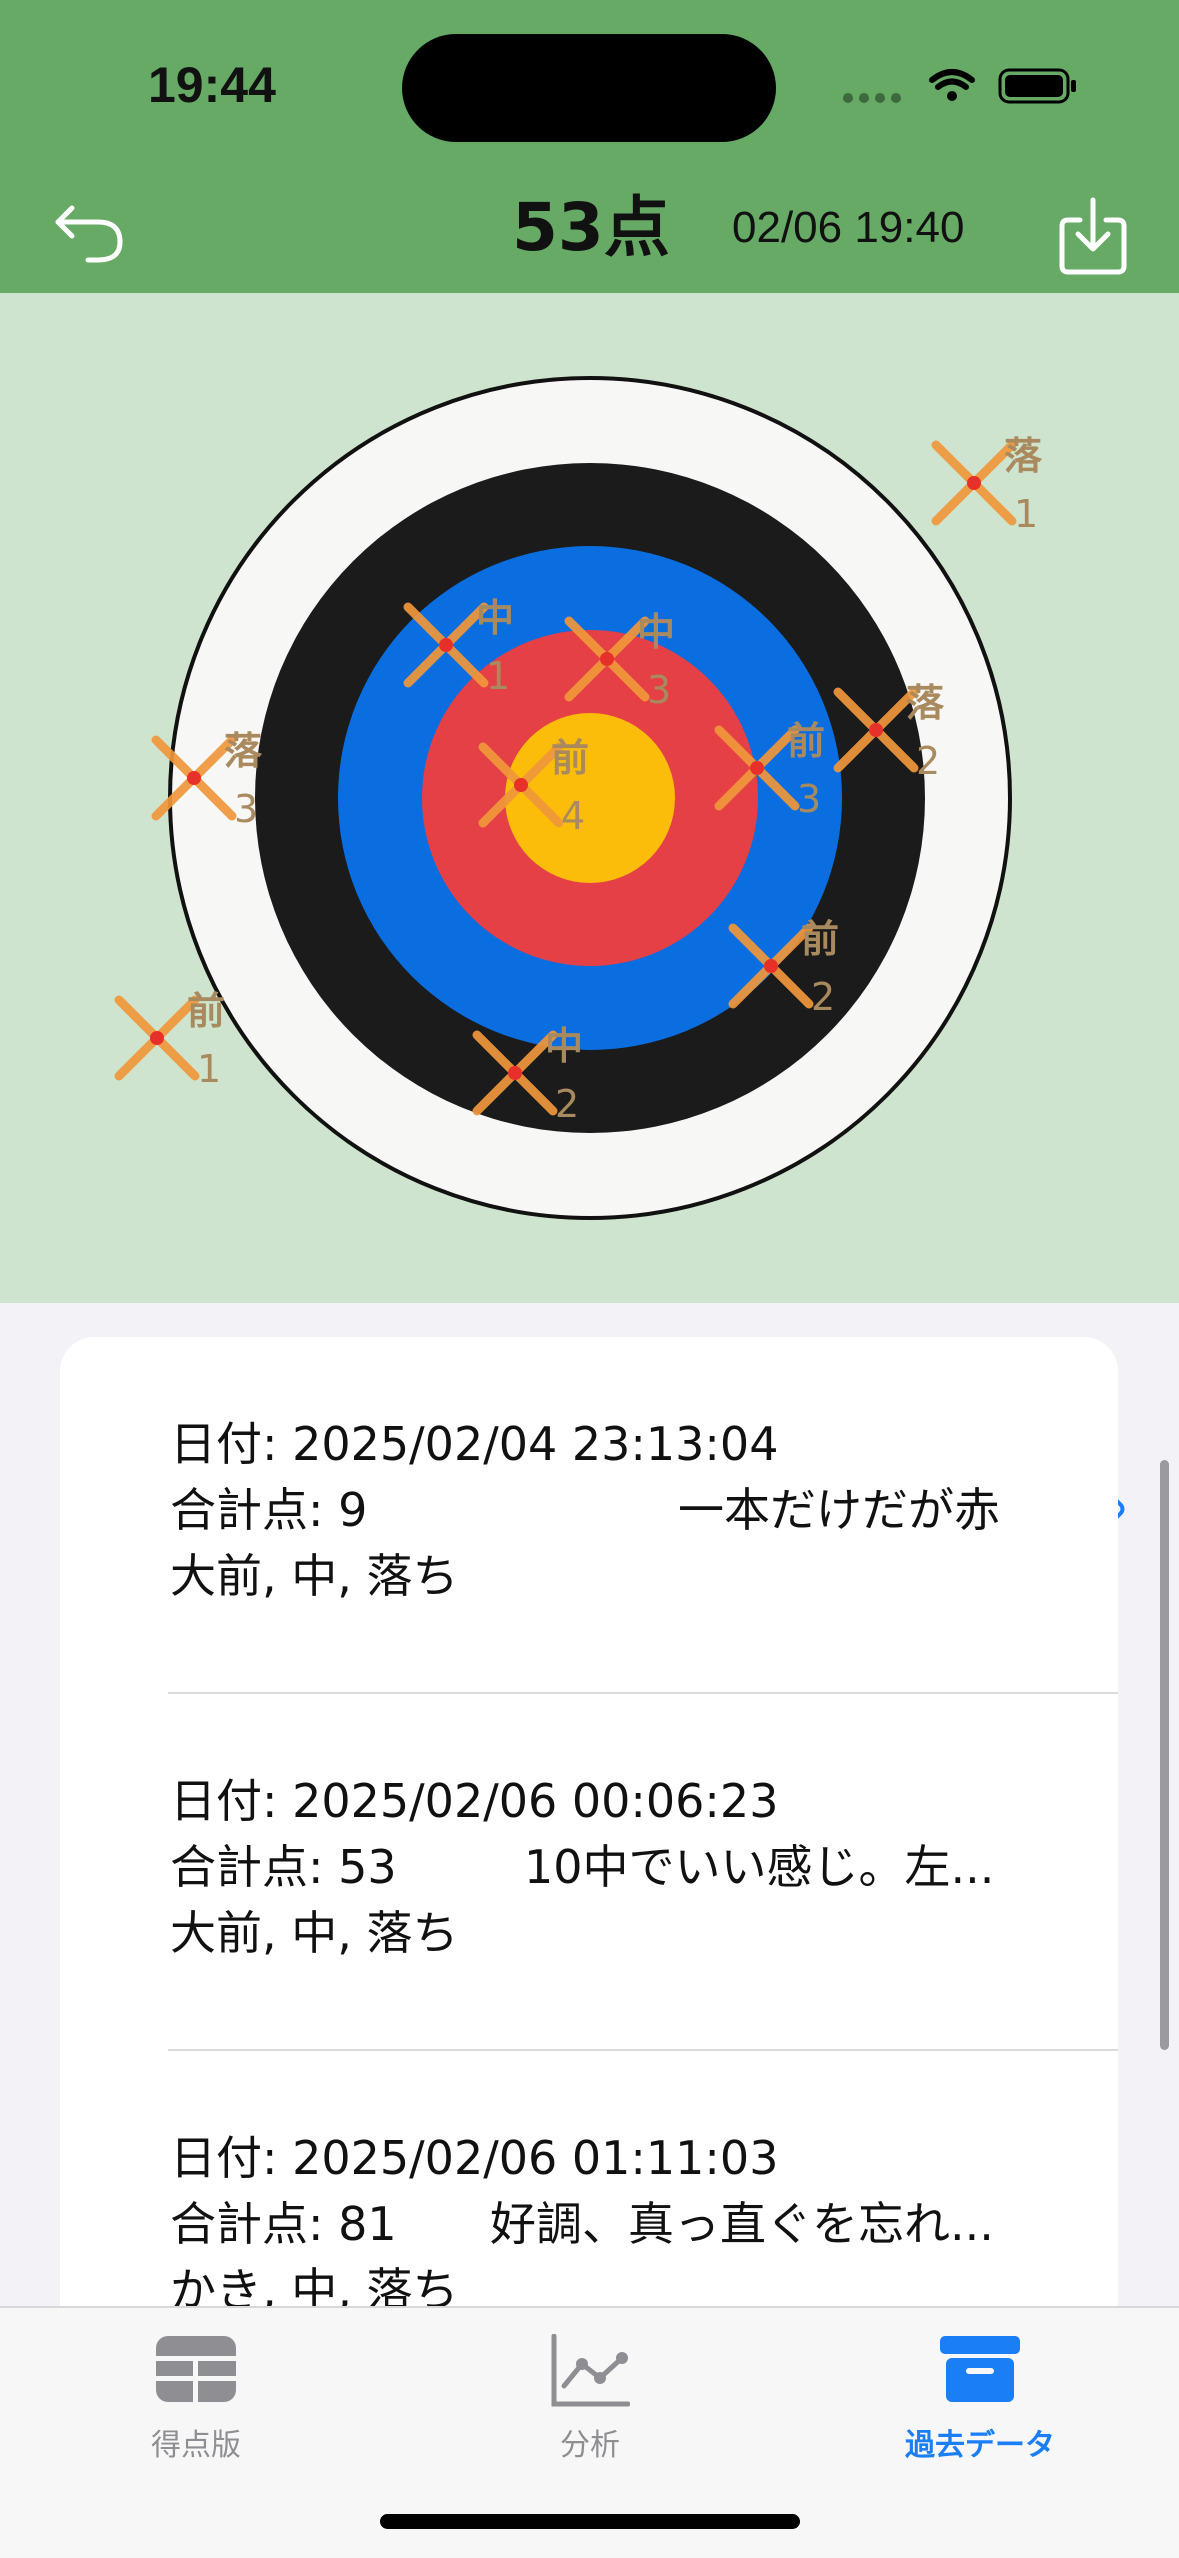 This screenshot has width=1179, height=2558. Describe the element at coordinates (589, 146) in the screenshot. I see `app-header: 19:44 53点 02/06 19:40` at that location.